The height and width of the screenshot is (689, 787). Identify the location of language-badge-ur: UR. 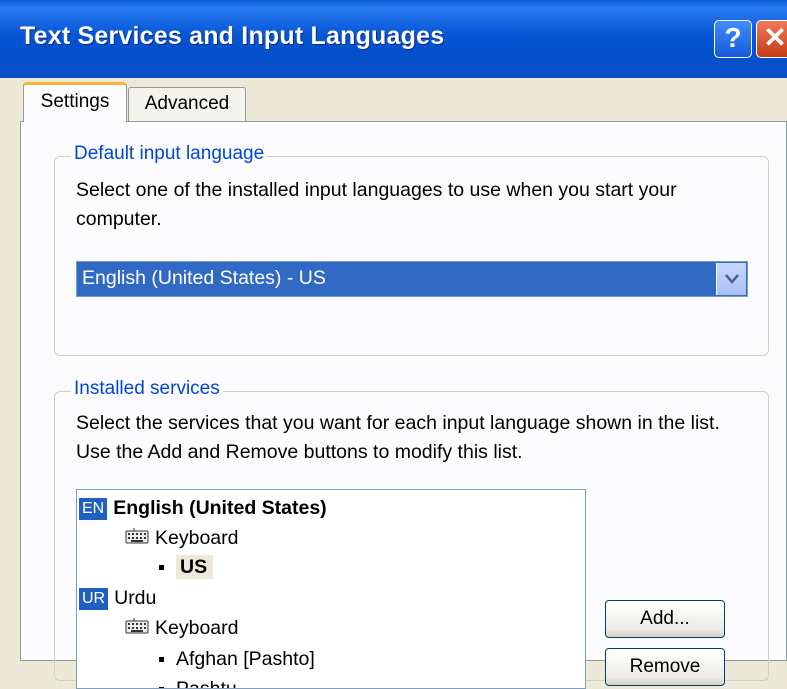
(94, 598).